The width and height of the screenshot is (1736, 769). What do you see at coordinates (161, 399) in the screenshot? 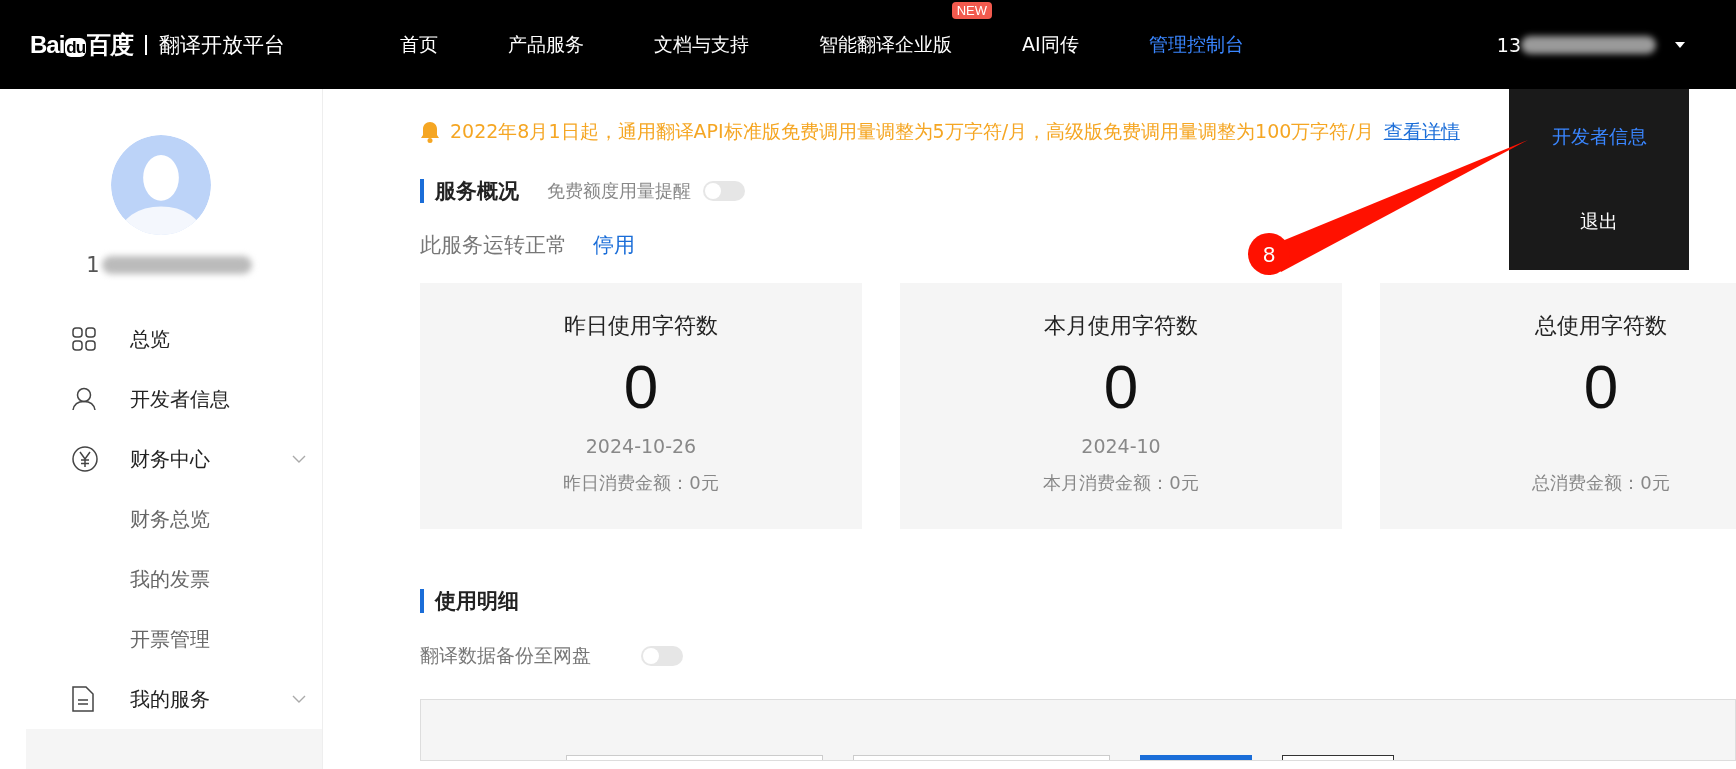
I see `sidebar-item: 开发者信息` at bounding box center [161, 399].